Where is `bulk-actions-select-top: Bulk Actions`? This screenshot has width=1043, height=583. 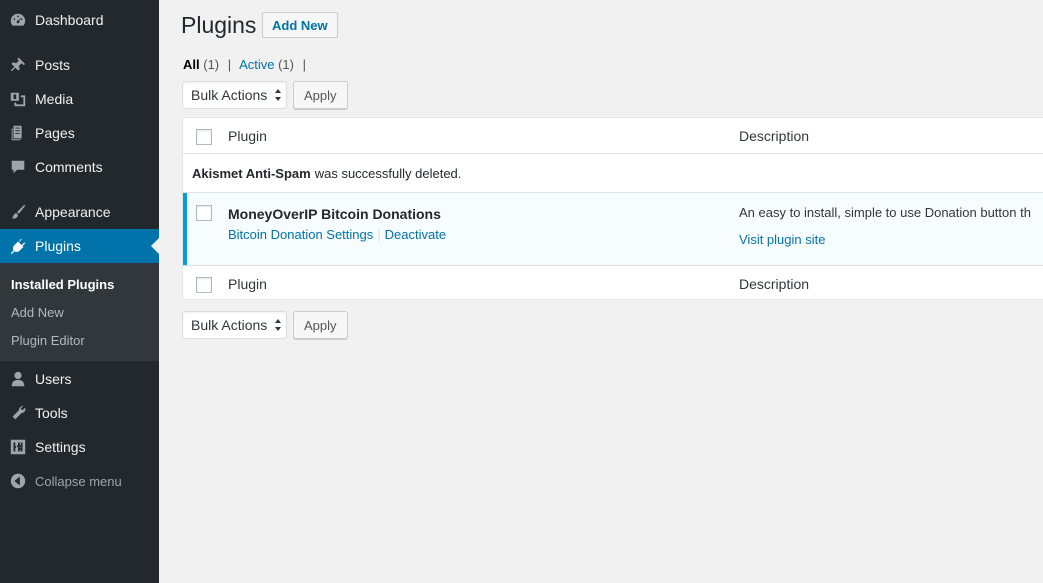
bulk-actions-select-top: Bulk Actions is located at coordinates (234, 95).